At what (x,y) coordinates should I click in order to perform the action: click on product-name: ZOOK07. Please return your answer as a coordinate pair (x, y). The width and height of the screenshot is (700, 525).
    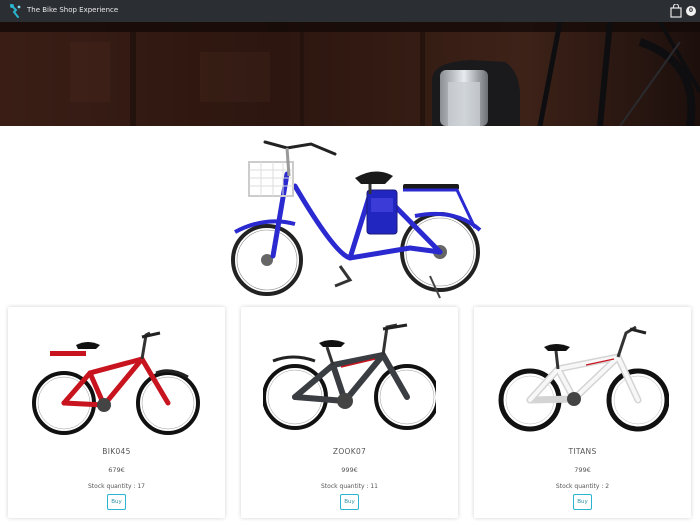
    Looking at the image, I should click on (349, 451).